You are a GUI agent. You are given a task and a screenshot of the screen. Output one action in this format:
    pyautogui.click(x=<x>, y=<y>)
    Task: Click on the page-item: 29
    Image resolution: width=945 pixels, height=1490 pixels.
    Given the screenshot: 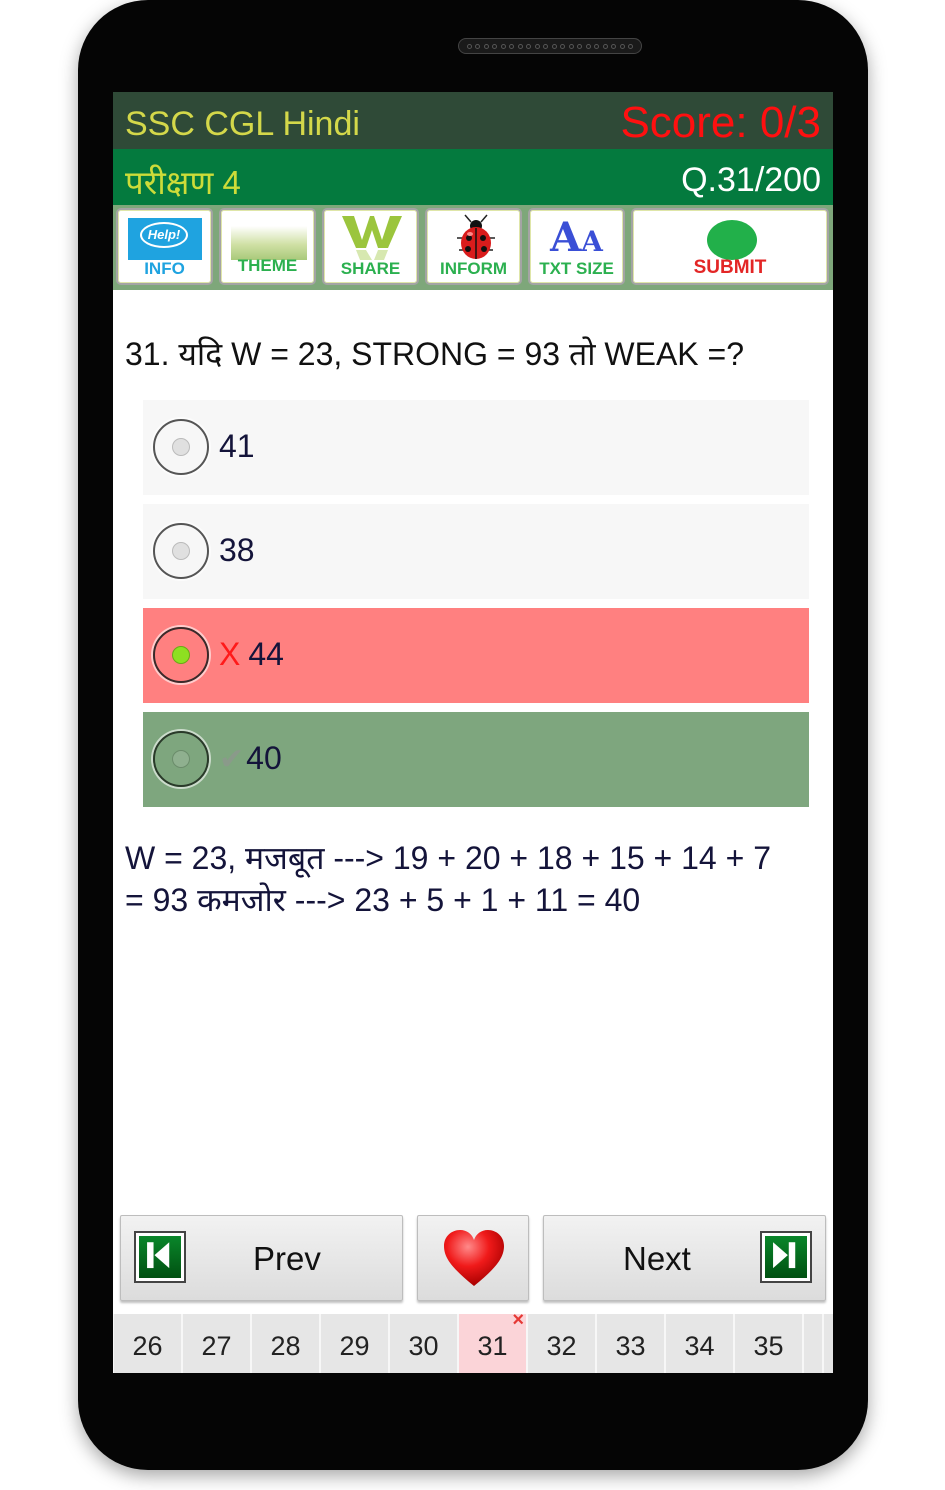 What is the action you would take?
    pyautogui.click(x=355, y=1343)
    